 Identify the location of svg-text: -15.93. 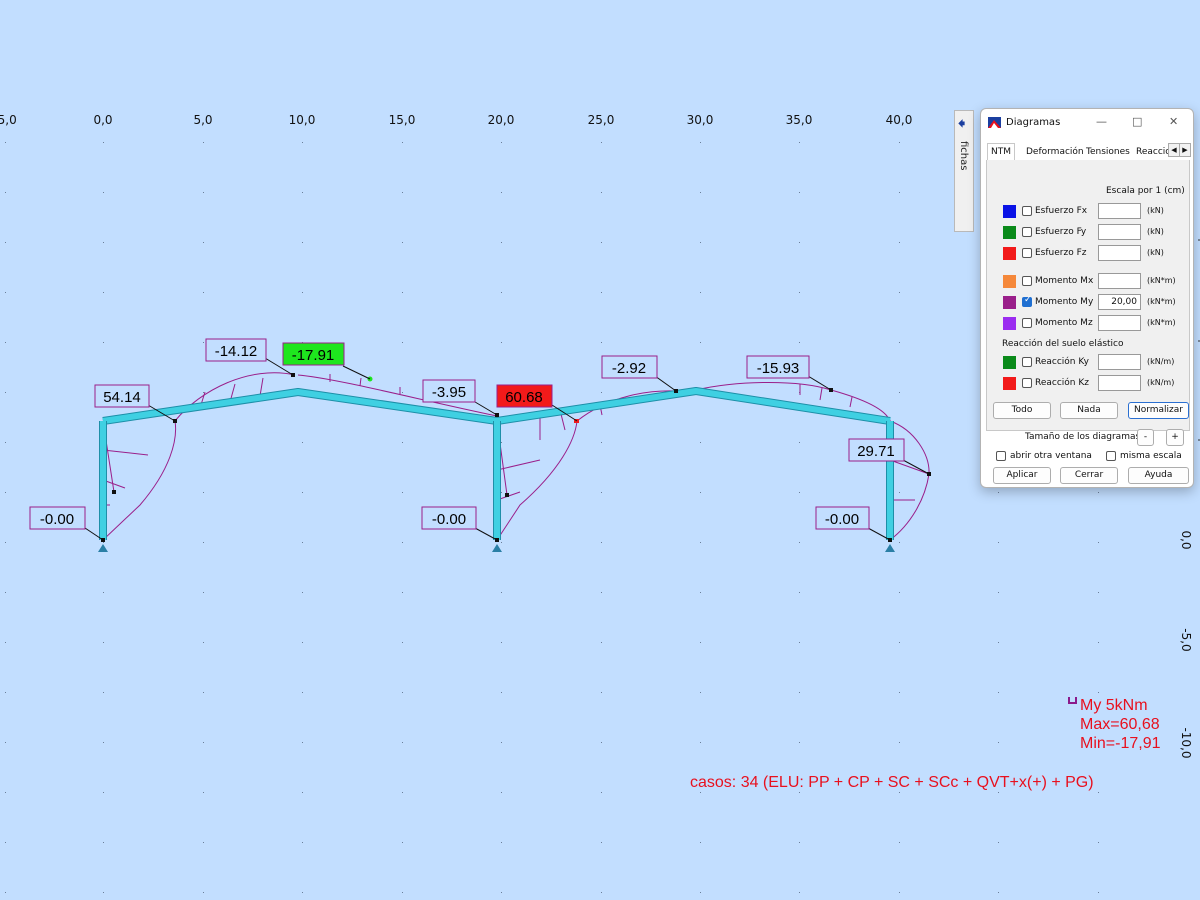
(778, 368).